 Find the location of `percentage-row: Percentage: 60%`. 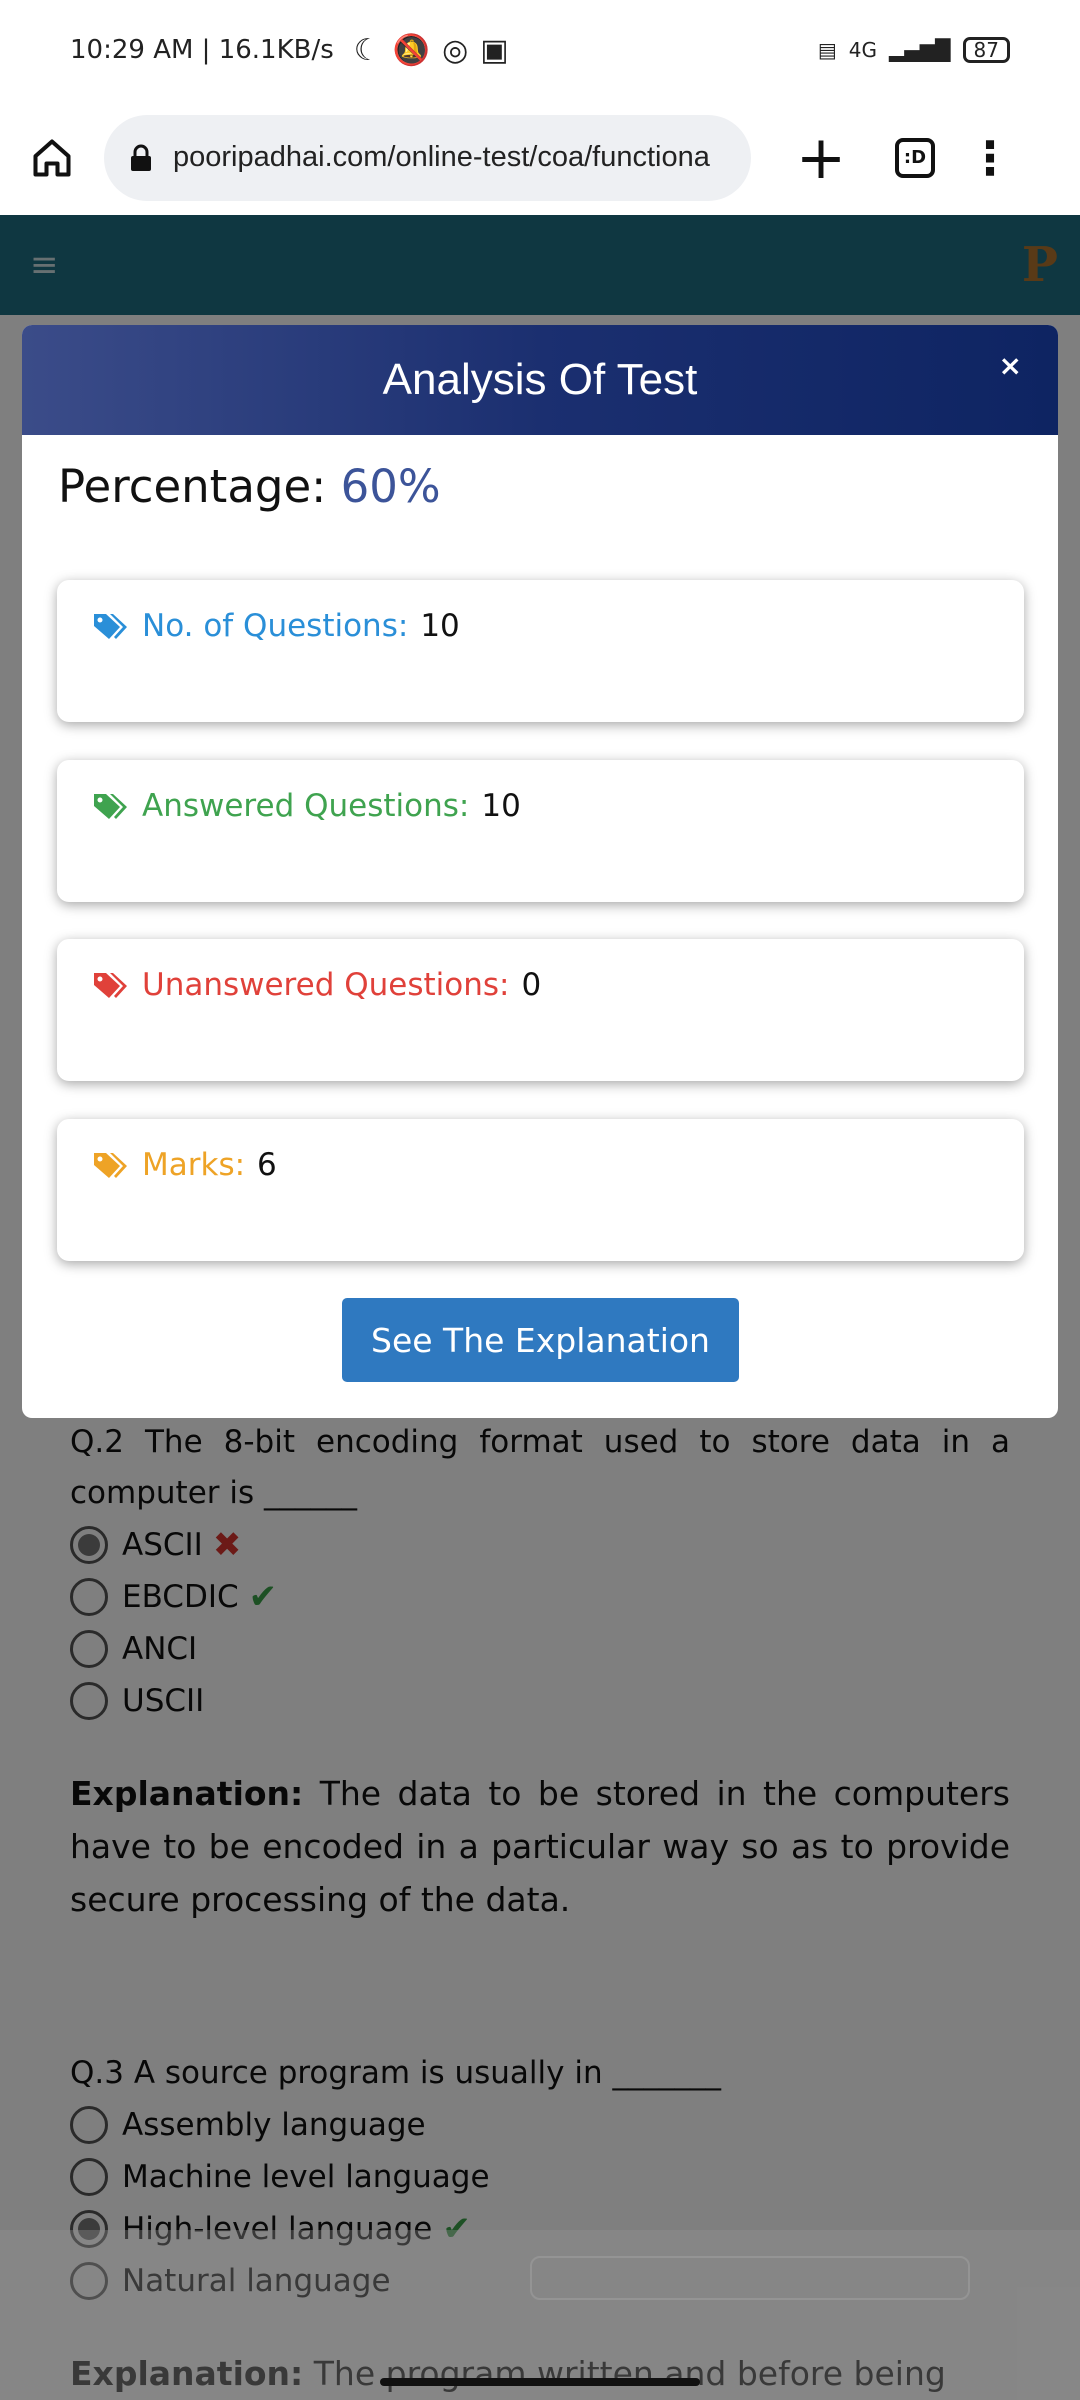

percentage-row: Percentage: 60% is located at coordinates (249, 486).